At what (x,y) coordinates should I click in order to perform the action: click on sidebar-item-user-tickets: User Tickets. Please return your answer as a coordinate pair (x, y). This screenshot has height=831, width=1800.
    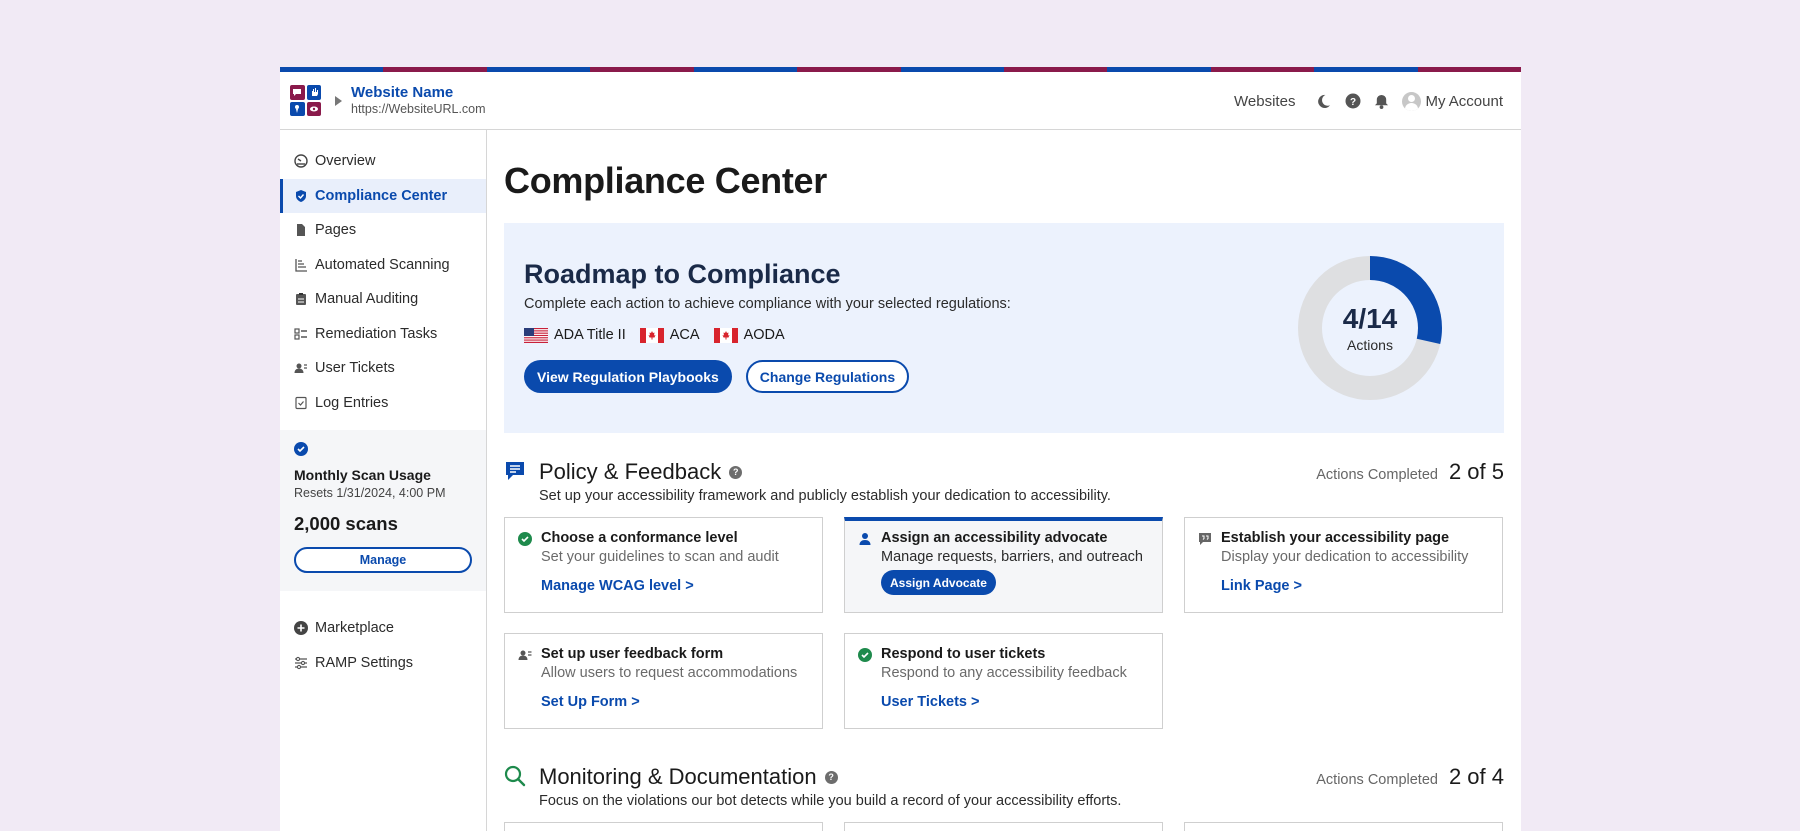
    Looking at the image, I should click on (383, 368).